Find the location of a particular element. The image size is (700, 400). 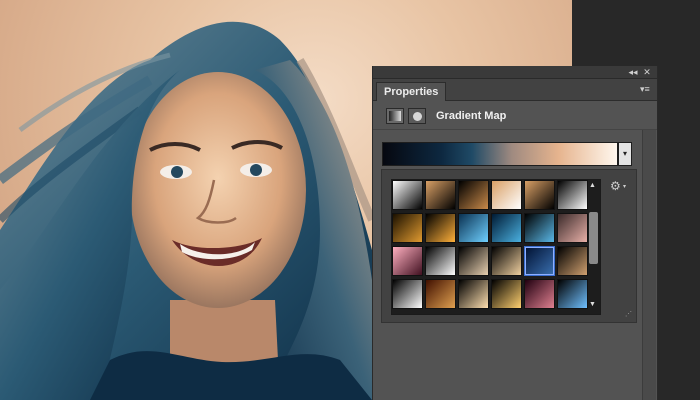

scroll-up-icon: ▲ is located at coordinates (592, 185).